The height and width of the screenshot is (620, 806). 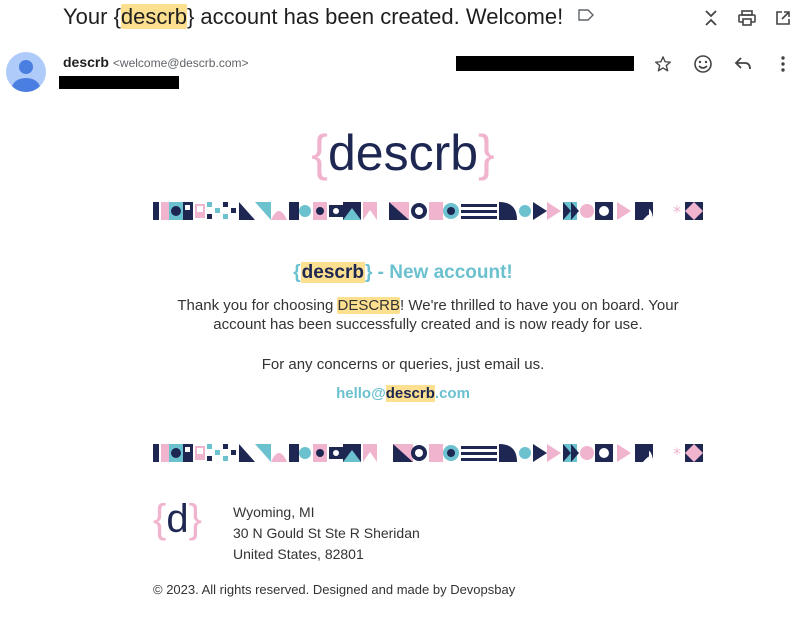 What do you see at coordinates (375, 16) in the screenshot?
I see `subject-suffix: } account has been created. Welcome!` at bounding box center [375, 16].